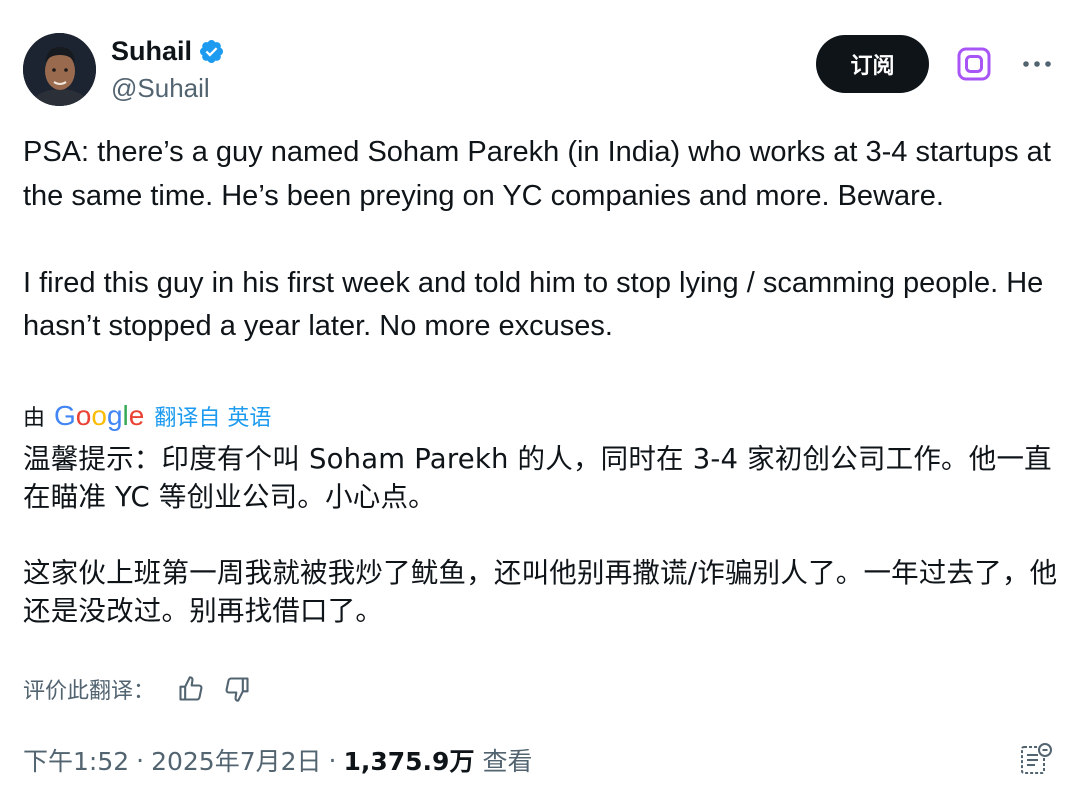 This screenshot has height=803, width=1080. Describe the element at coordinates (76, 760) in the screenshot. I see `tweet-time: 下午1:52` at that location.